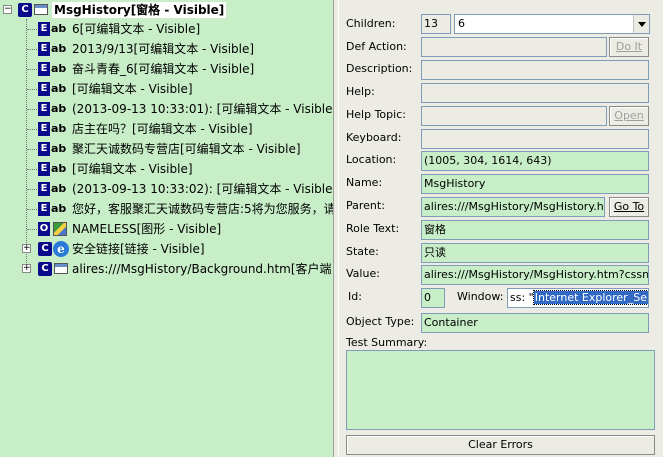  What do you see at coordinates (355, 296) in the screenshot?
I see `id-label: Id:` at bounding box center [355, 296].